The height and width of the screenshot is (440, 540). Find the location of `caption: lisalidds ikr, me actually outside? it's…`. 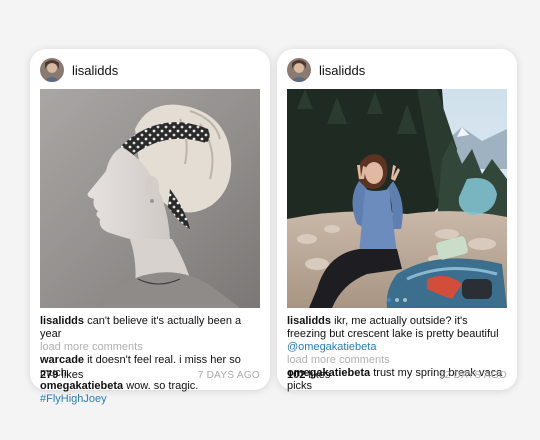

caption: lisalidds ikr, me actually outside? it's… is located at coordinates (397, 334).